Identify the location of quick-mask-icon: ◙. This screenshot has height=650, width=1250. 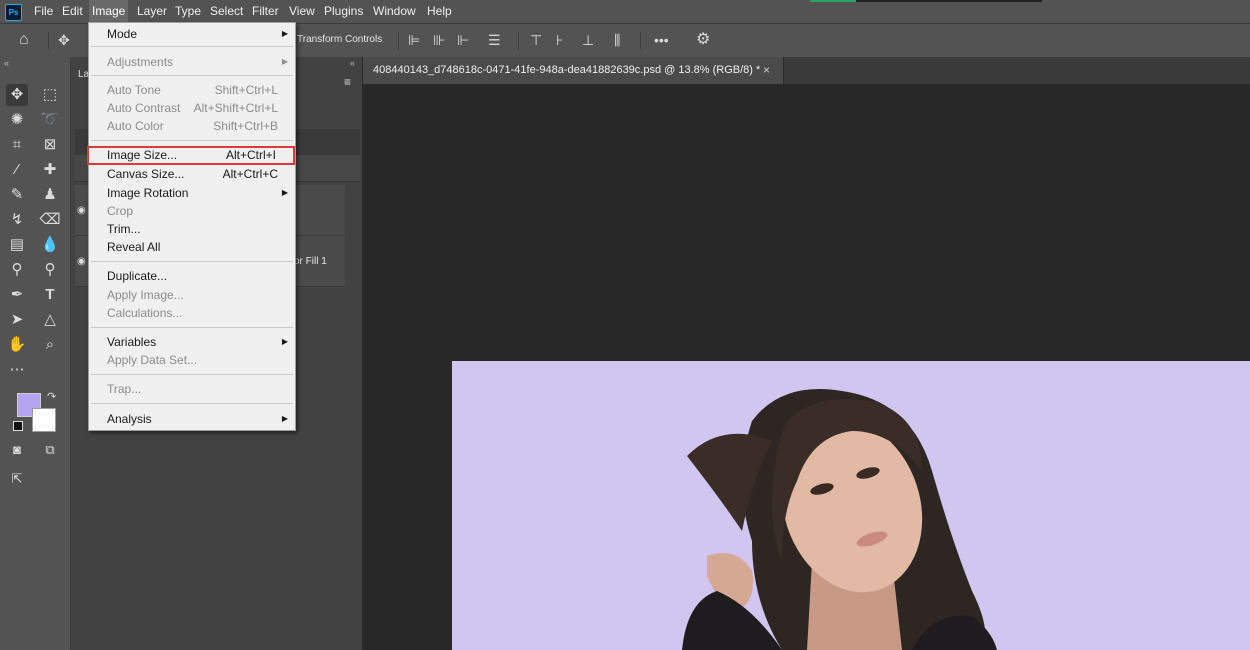
(17, 450).